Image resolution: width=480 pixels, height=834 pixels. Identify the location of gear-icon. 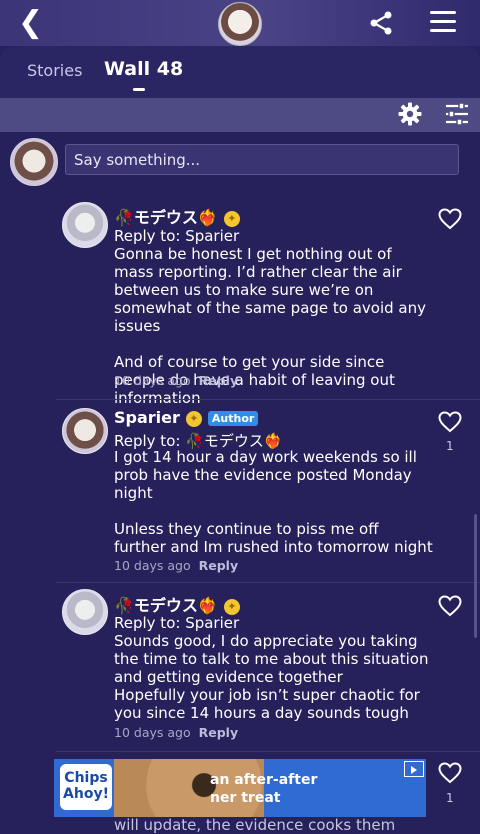
(410, 114).